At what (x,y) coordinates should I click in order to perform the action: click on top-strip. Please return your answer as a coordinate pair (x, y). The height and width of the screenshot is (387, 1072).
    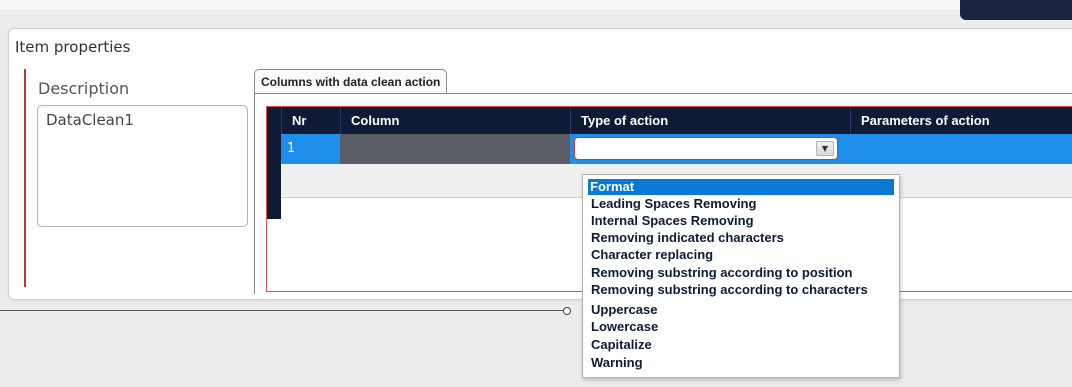
    Looking at the image, I should click on (536, 5).